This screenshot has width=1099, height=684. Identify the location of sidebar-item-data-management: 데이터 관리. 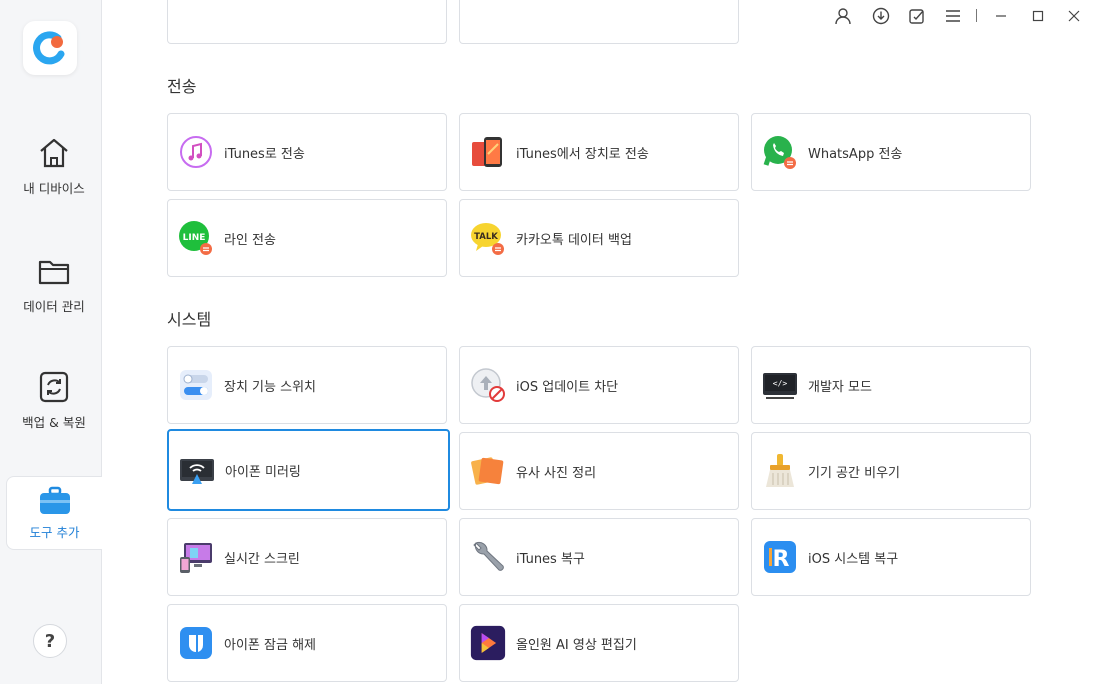
(54, 284).